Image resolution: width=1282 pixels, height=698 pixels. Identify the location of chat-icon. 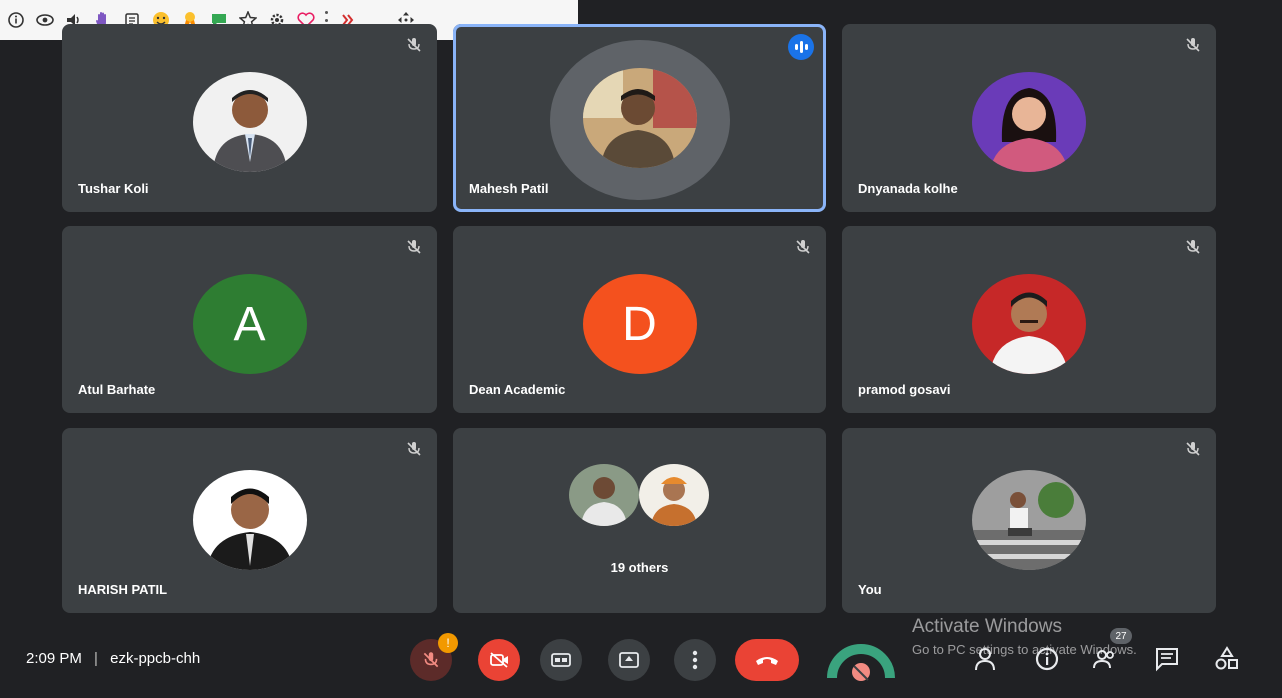
(1167, 659).